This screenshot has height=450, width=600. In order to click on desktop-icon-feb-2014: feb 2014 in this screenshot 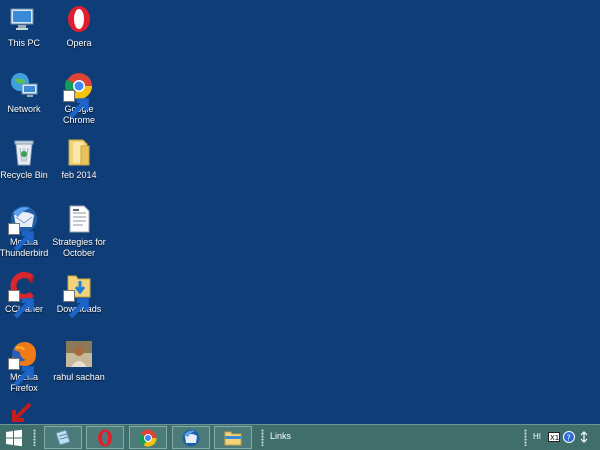, I will do `click(79, 158)`.